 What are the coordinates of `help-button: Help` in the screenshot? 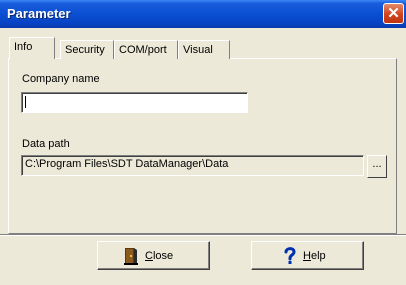 It's located at (307, 255).